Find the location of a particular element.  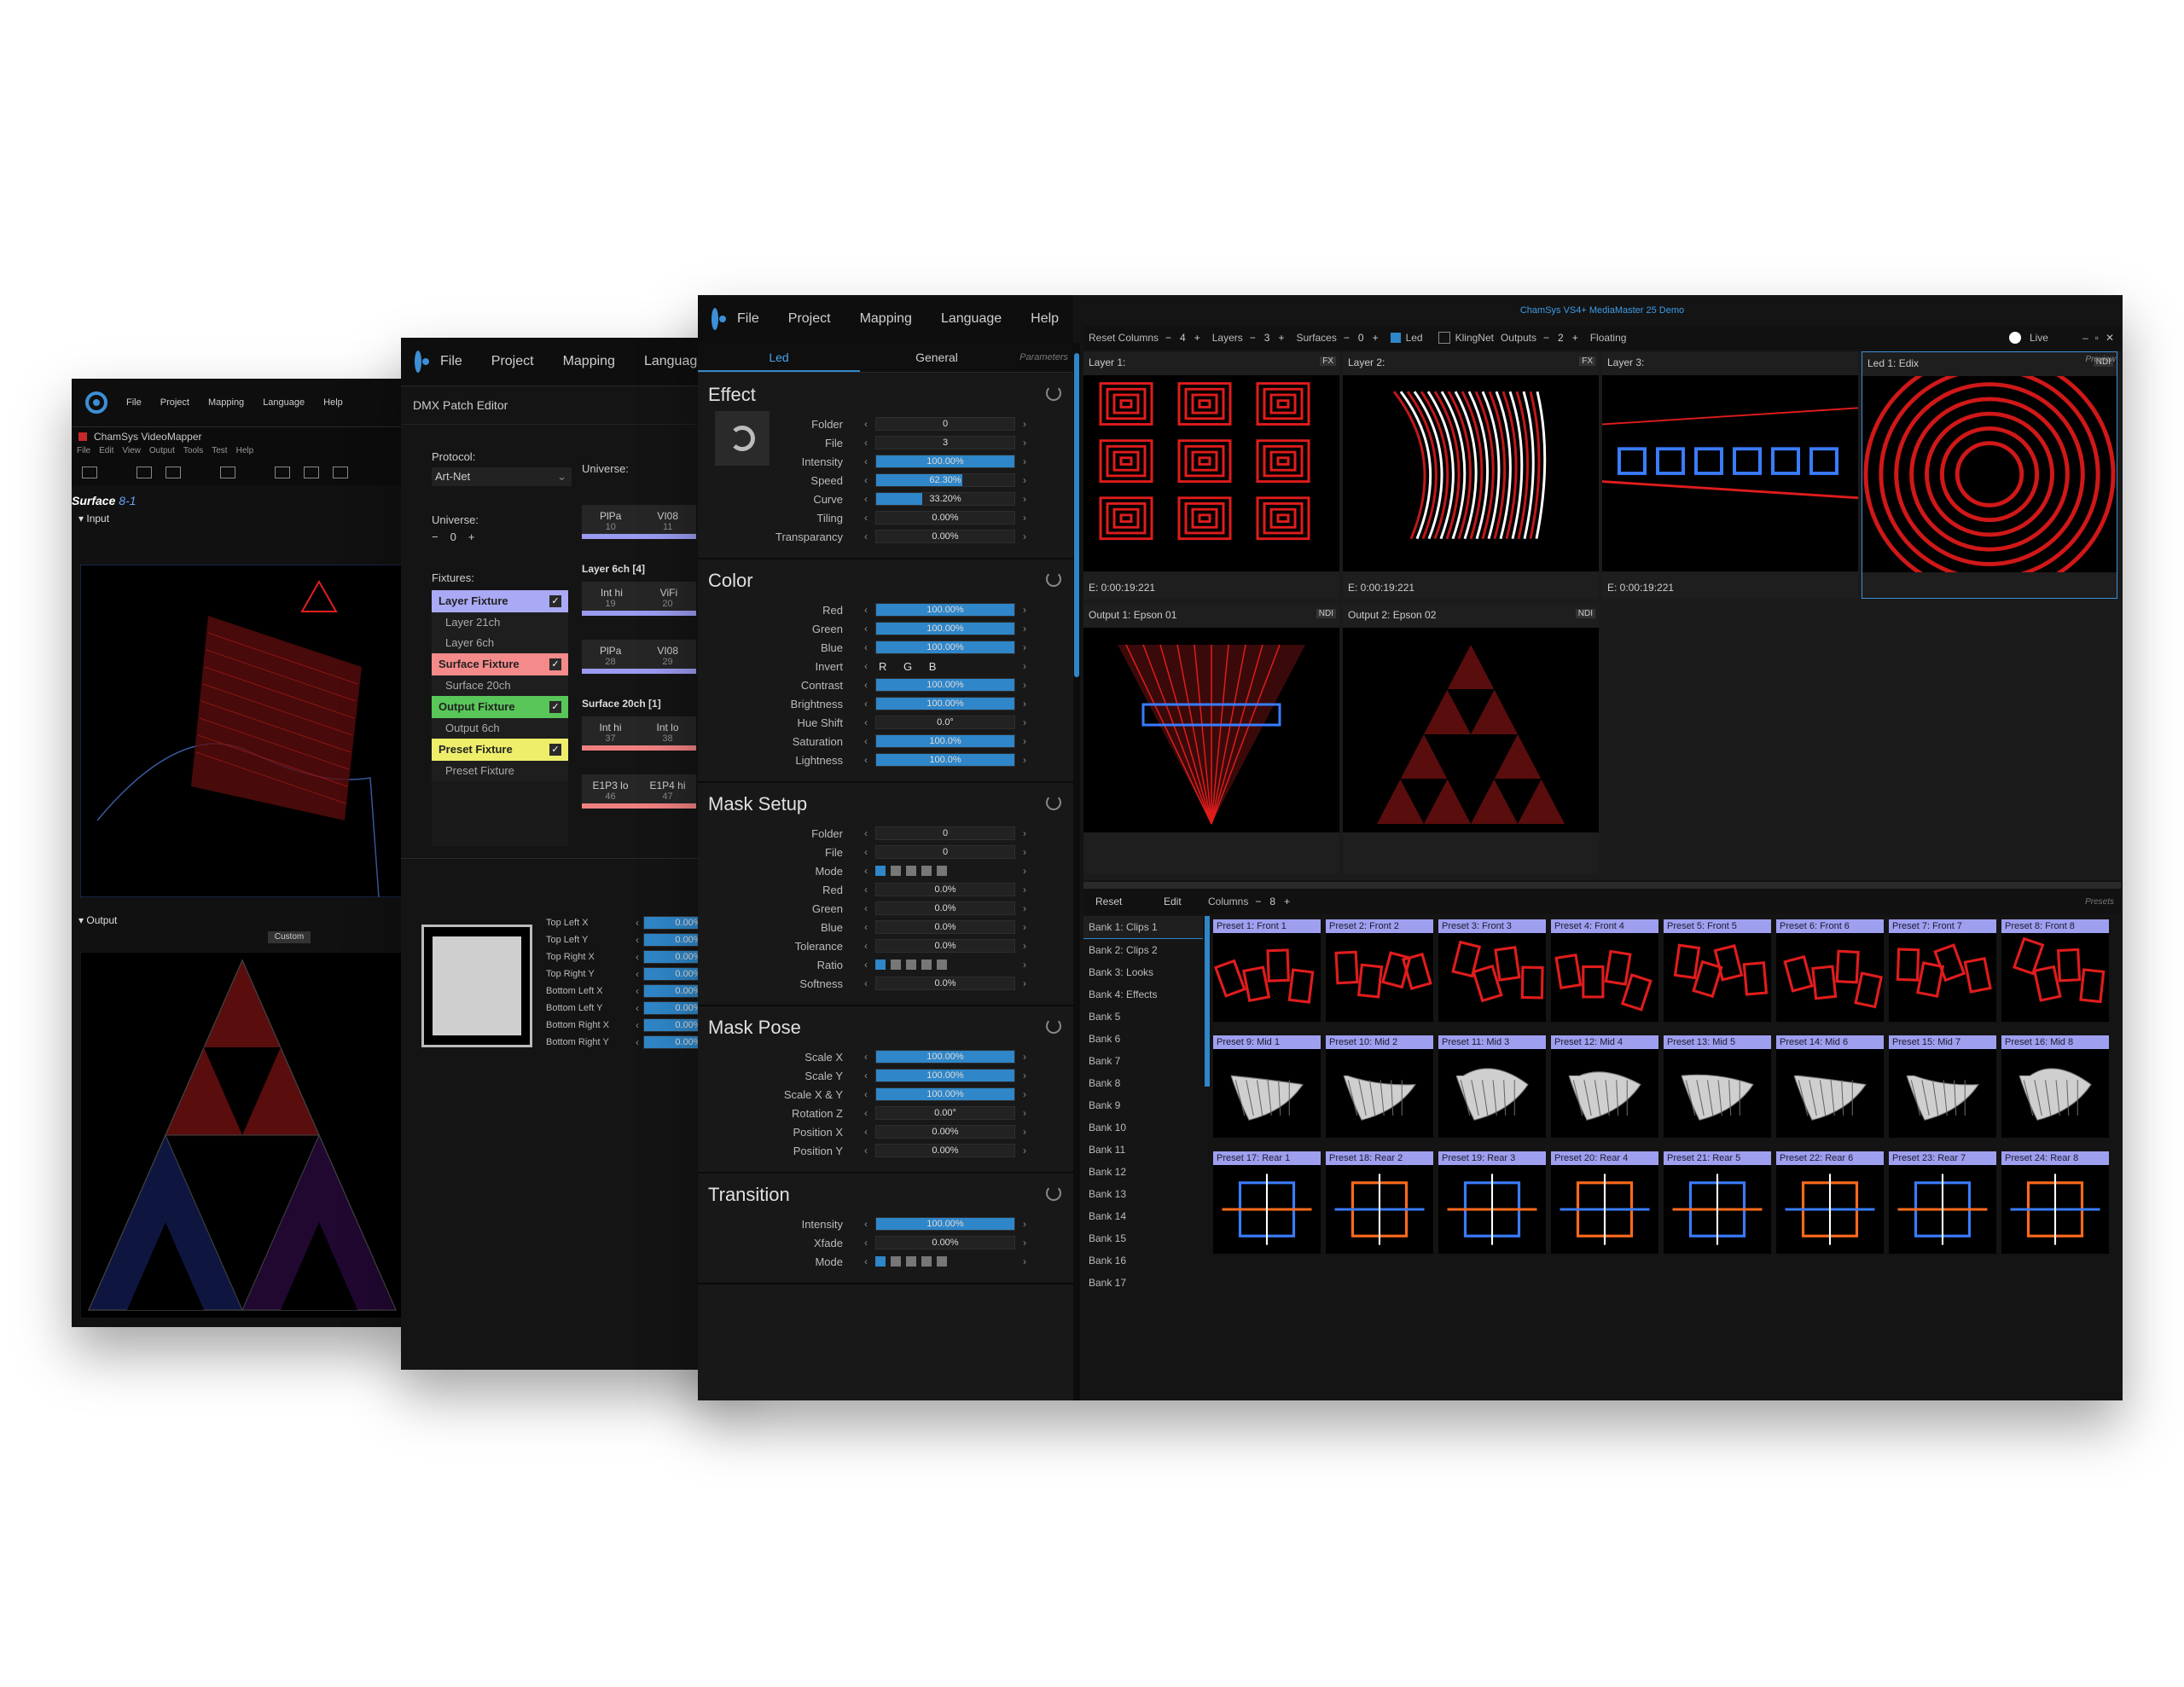

close-icon: ✕ is located at coordinates (2110, 338).